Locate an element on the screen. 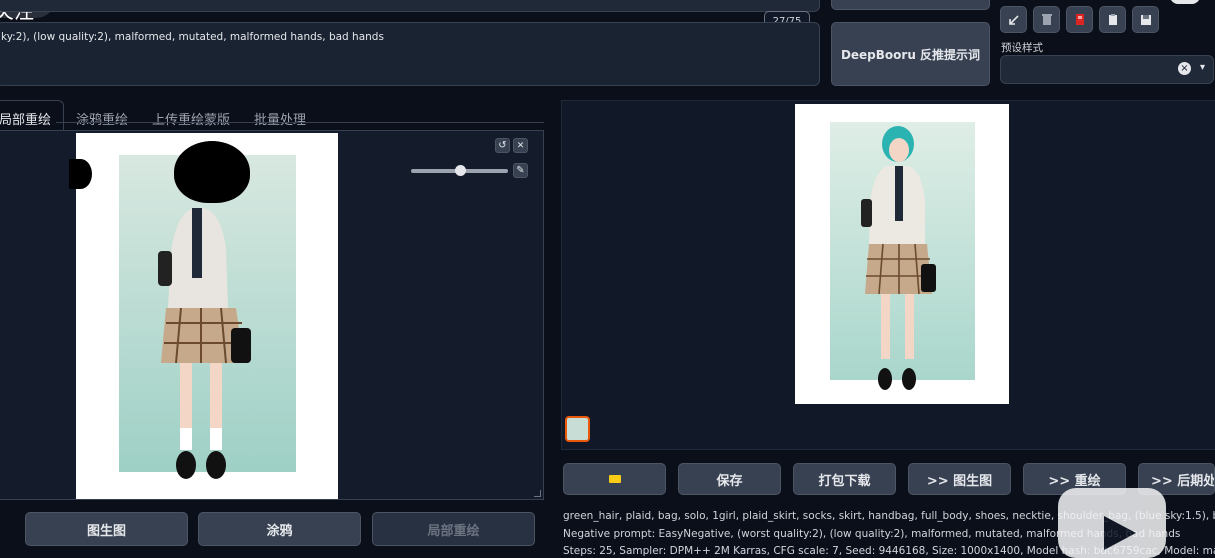 The width and height of the screenshot is (1215, 558). style-toolbar is located at coordinates (1079, 19).